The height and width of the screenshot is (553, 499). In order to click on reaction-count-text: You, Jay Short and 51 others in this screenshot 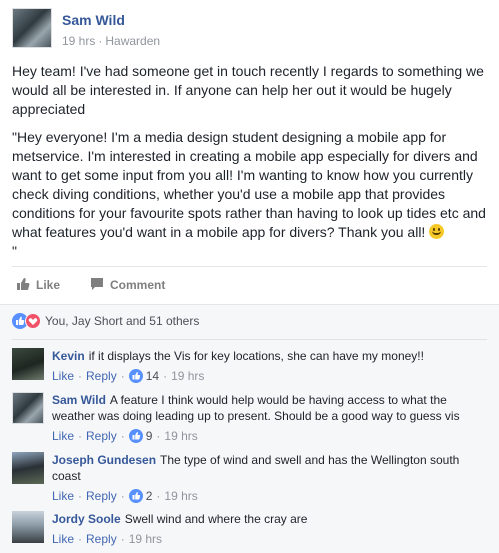, I will do `click(122, 321)`.